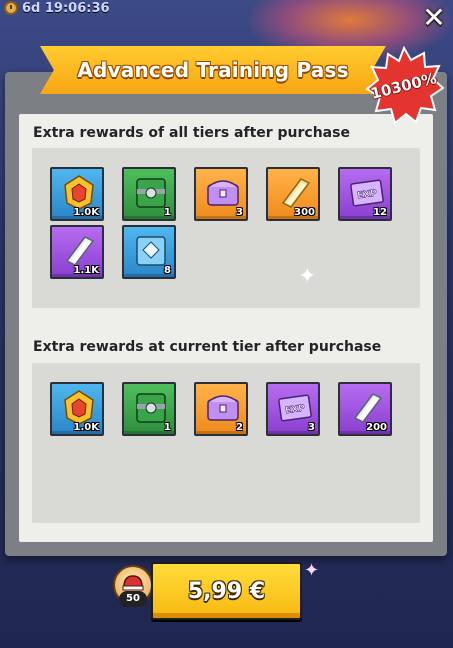 The image size is (453, 648). I want to click on clock-icon, so click(11, 8).